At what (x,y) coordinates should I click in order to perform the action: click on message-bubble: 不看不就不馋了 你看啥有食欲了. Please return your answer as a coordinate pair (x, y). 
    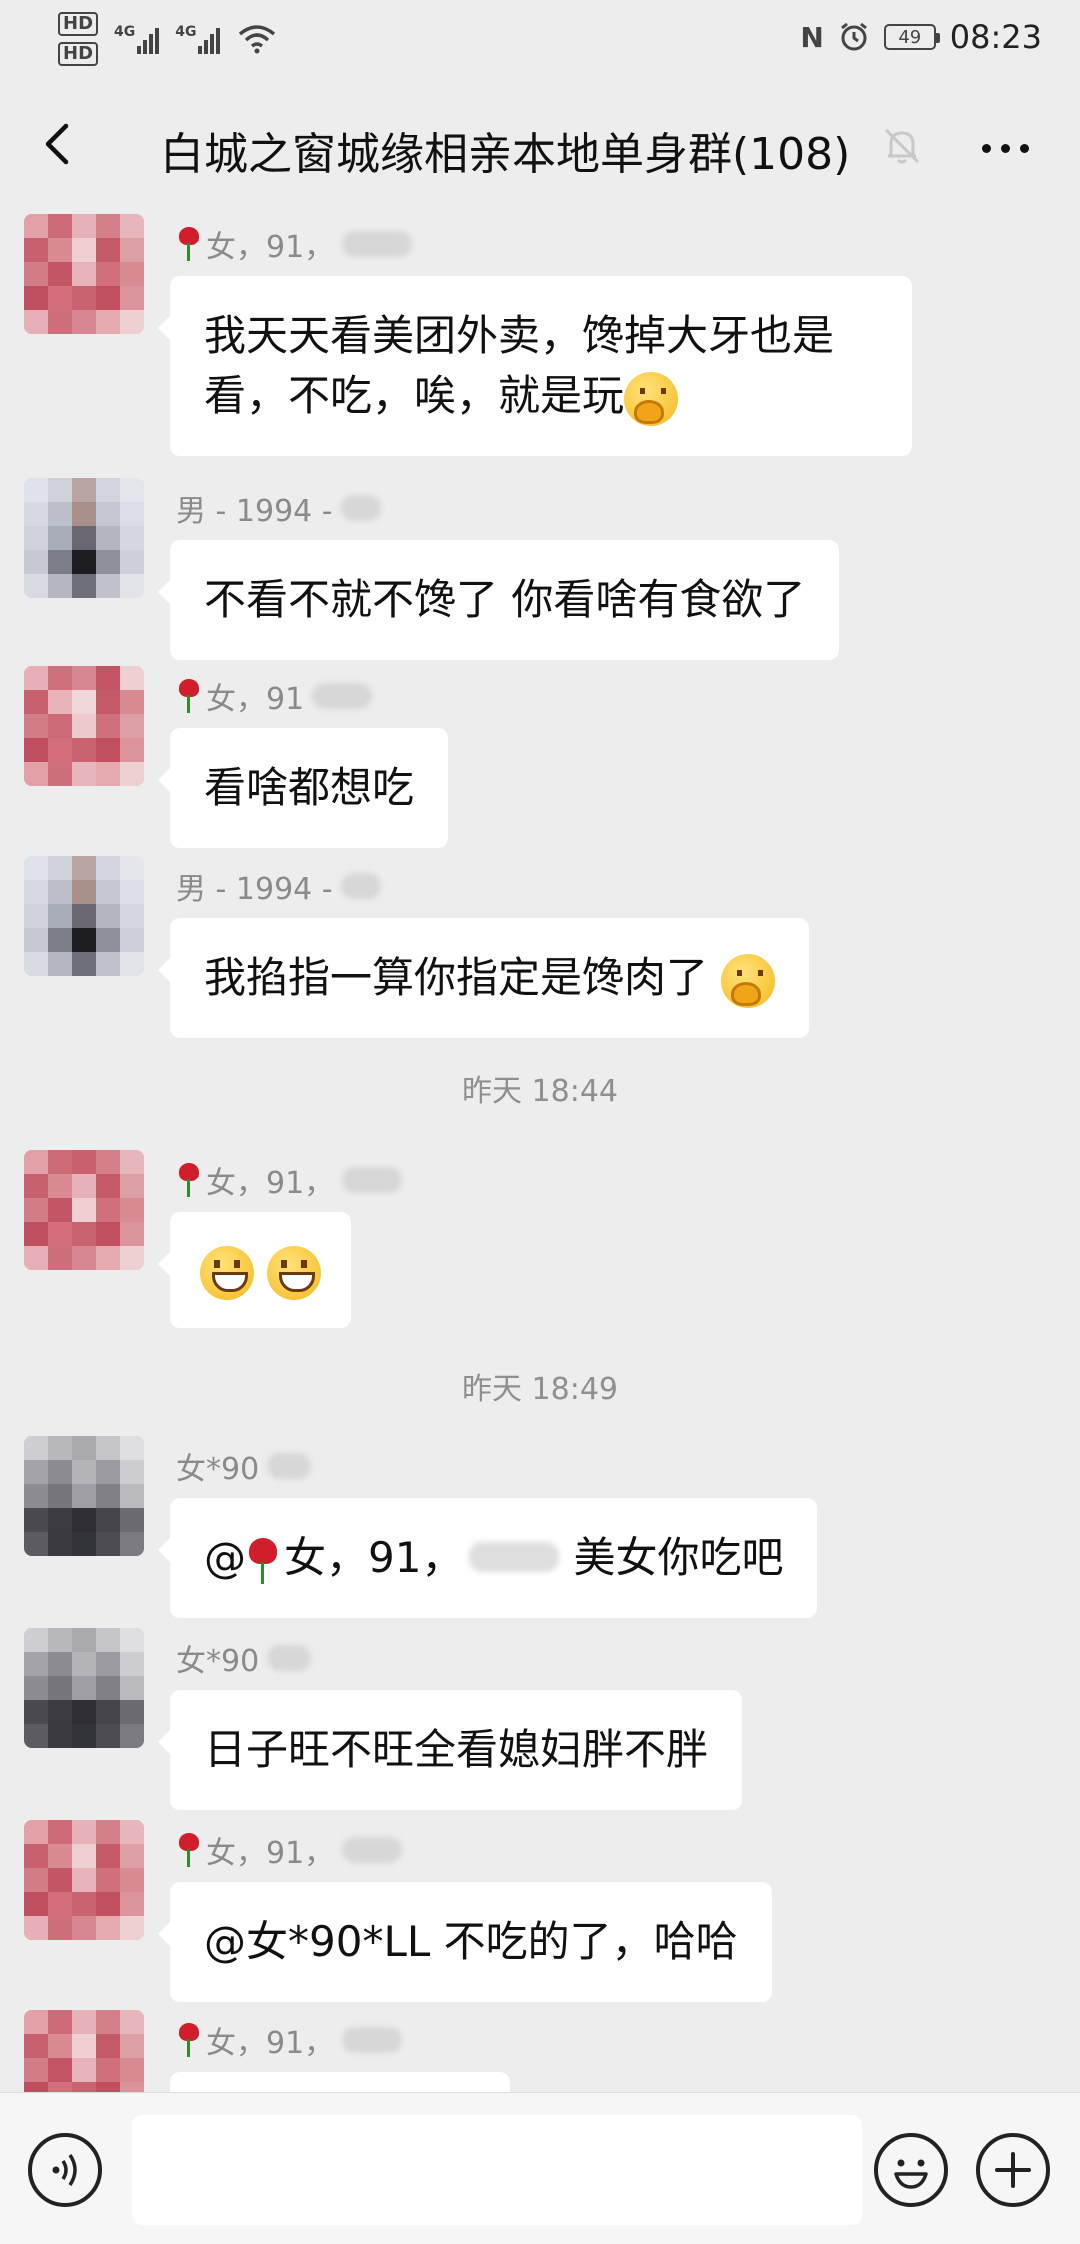
    Looking at the image, I should click on (498, 600).